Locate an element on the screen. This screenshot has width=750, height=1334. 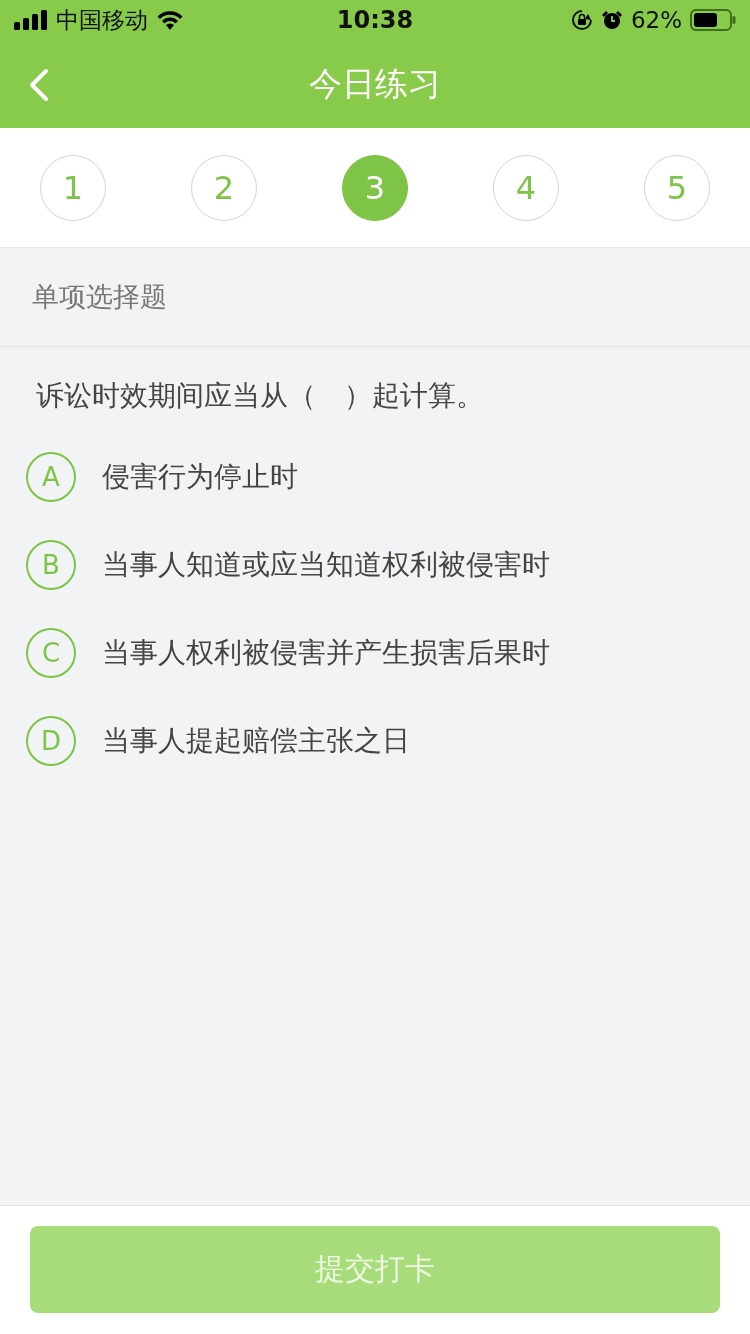
alarm-icon is located at coordinates (611, 20).